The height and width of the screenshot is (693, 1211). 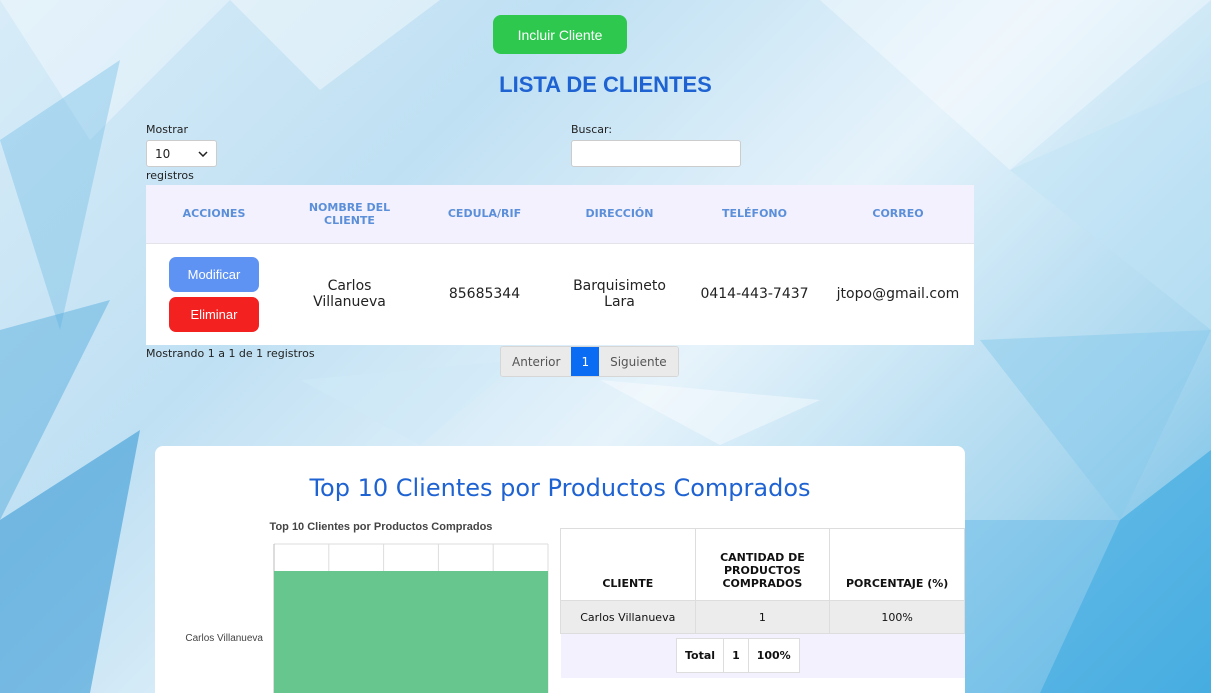 I want to click on table-row: Carlos Villanueva 1 100%, so click(x=762, y=617).